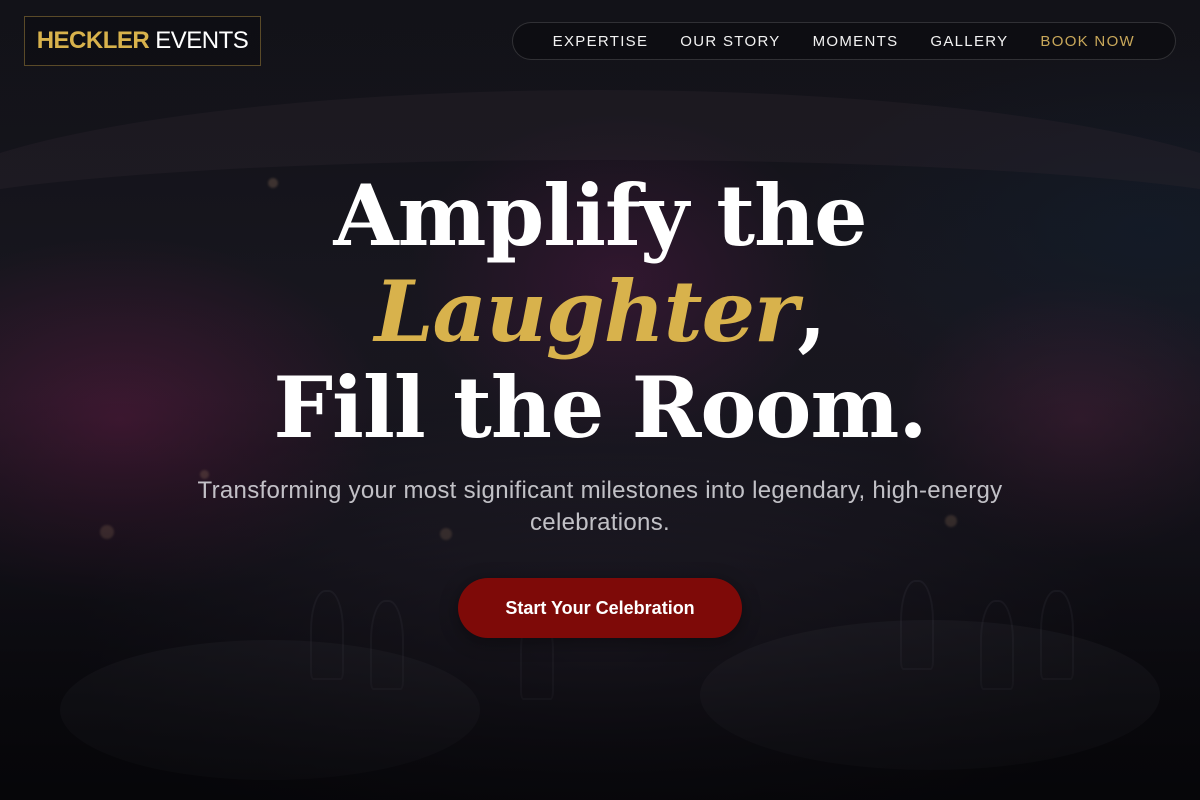 The height and width of the screenshot is (800, 1200). What do you see at coordinates (856, 41) in the screenshot?
I see `nav-link-moments: MOMENTS` at bounding box center [856, 41].